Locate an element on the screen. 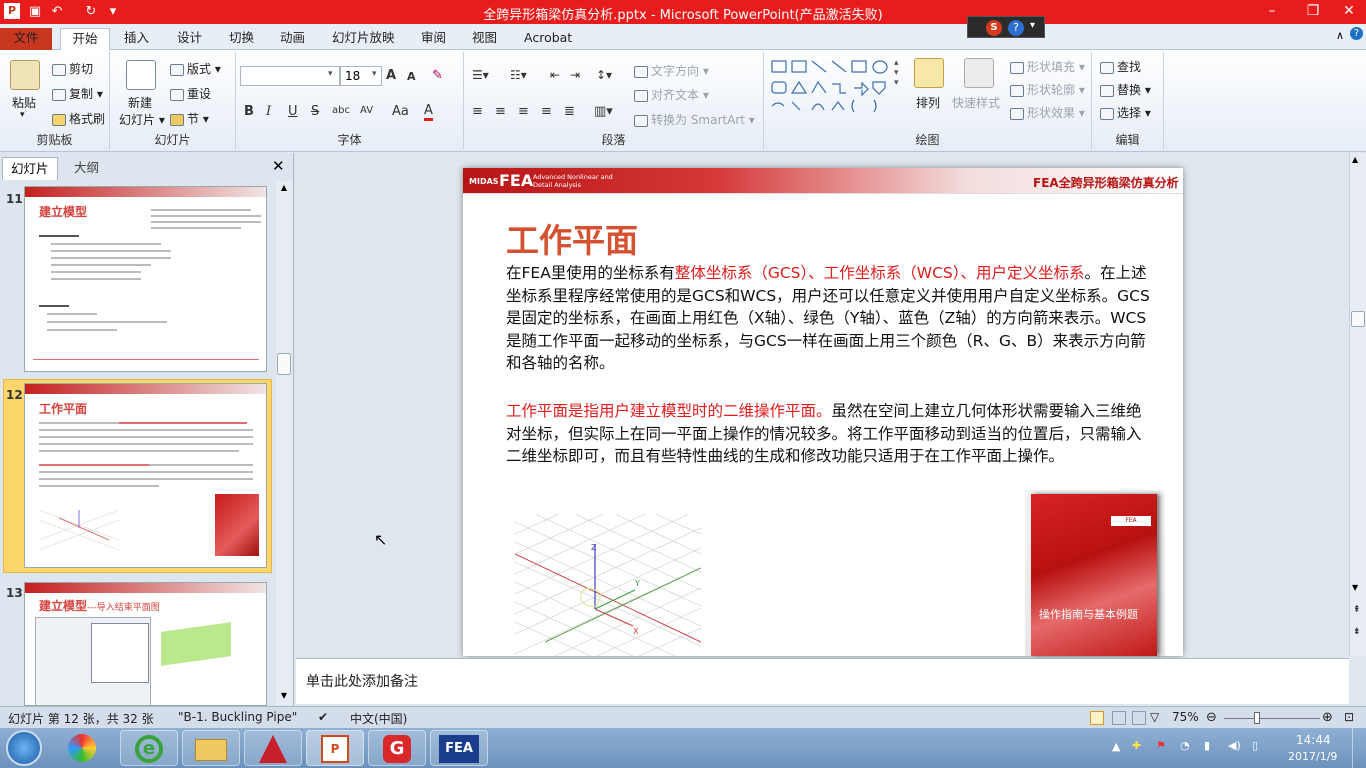 The image size is (1366, 768). tab-design: 设计 is located at coordinates (189, 39).